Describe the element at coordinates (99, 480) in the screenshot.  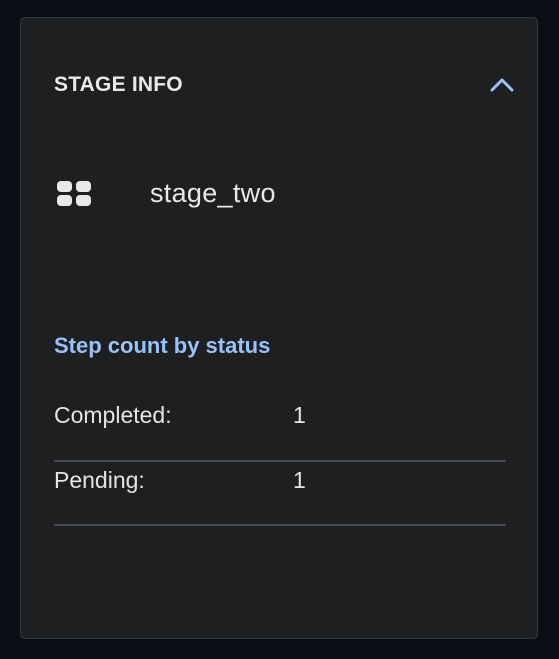
I see `status-label: Pending:` at that location.